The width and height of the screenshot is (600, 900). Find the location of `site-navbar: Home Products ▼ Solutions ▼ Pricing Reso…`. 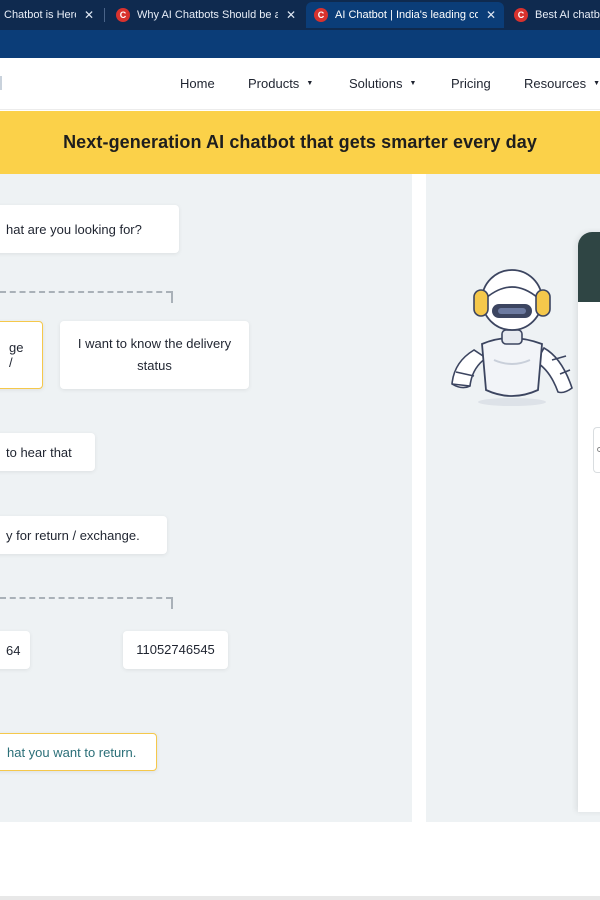

site-navbar: Home Products ▼ Solutions ▼ Pricing Reso… is located at coordinates (300, 84).